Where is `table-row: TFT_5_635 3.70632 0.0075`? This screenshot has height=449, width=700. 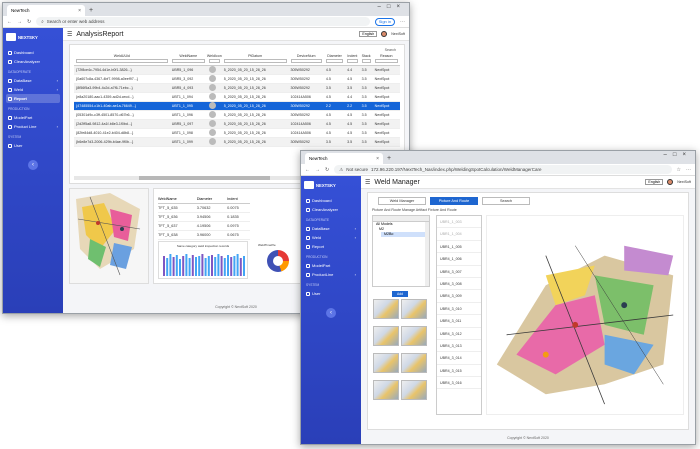 table-row: TFT_5_635 3.70632 0.0075 is located at coordinates (204, 208).